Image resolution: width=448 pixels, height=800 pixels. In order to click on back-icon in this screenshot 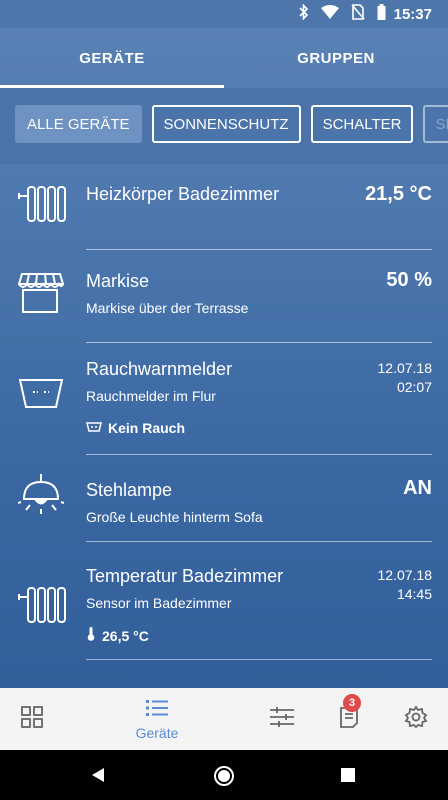, I will do `click(98, 777)`.